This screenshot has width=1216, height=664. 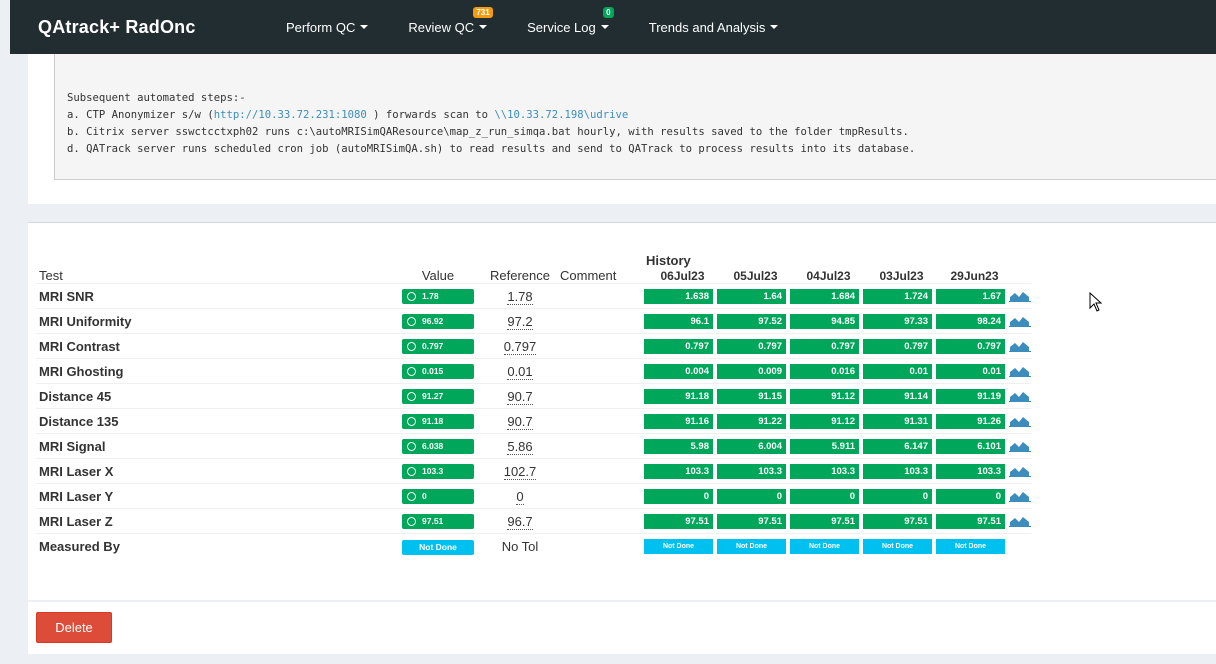 I want to click on not-done-badge: Not Done, so click(x=438, y=547).